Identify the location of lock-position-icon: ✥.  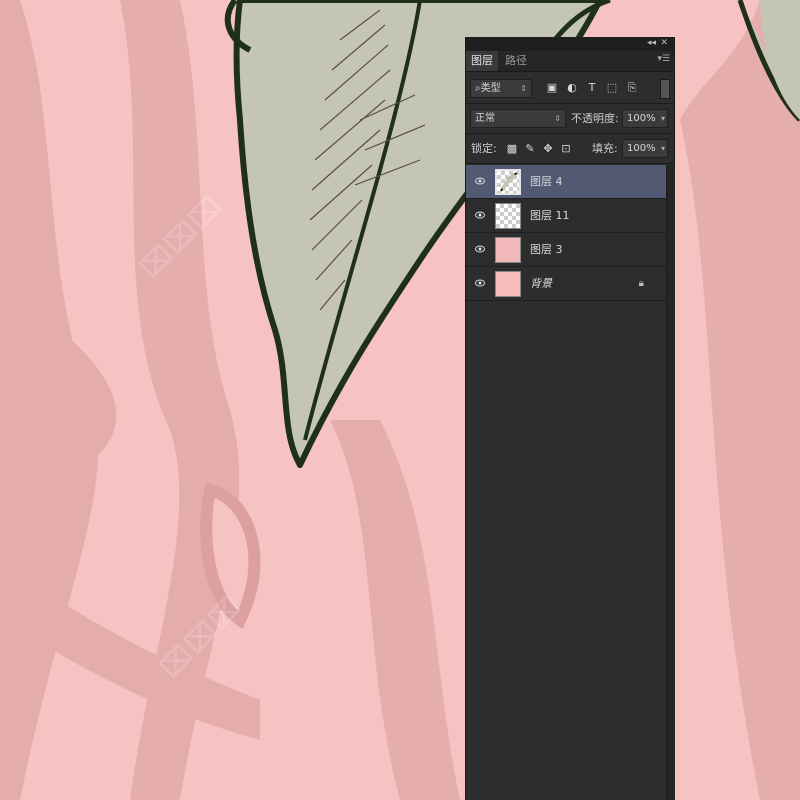
(548, 149).